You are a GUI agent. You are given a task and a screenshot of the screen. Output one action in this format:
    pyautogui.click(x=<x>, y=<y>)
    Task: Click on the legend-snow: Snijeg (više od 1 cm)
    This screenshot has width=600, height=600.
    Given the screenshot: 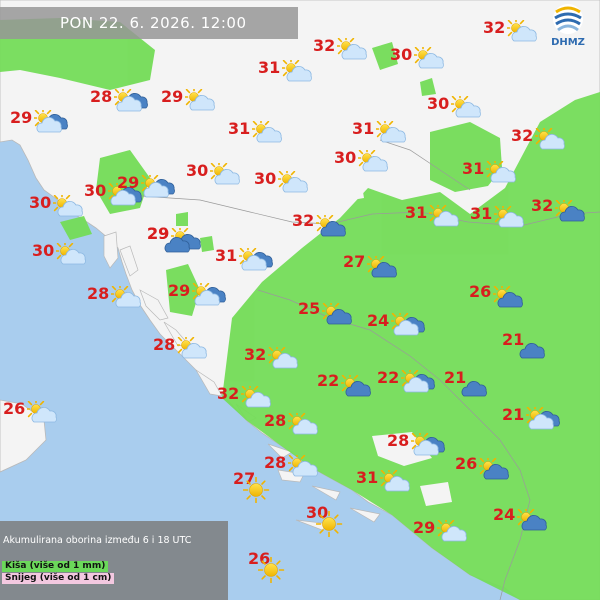 What is the action you would take?
    pyautogui.click(x=58, y=578)
    